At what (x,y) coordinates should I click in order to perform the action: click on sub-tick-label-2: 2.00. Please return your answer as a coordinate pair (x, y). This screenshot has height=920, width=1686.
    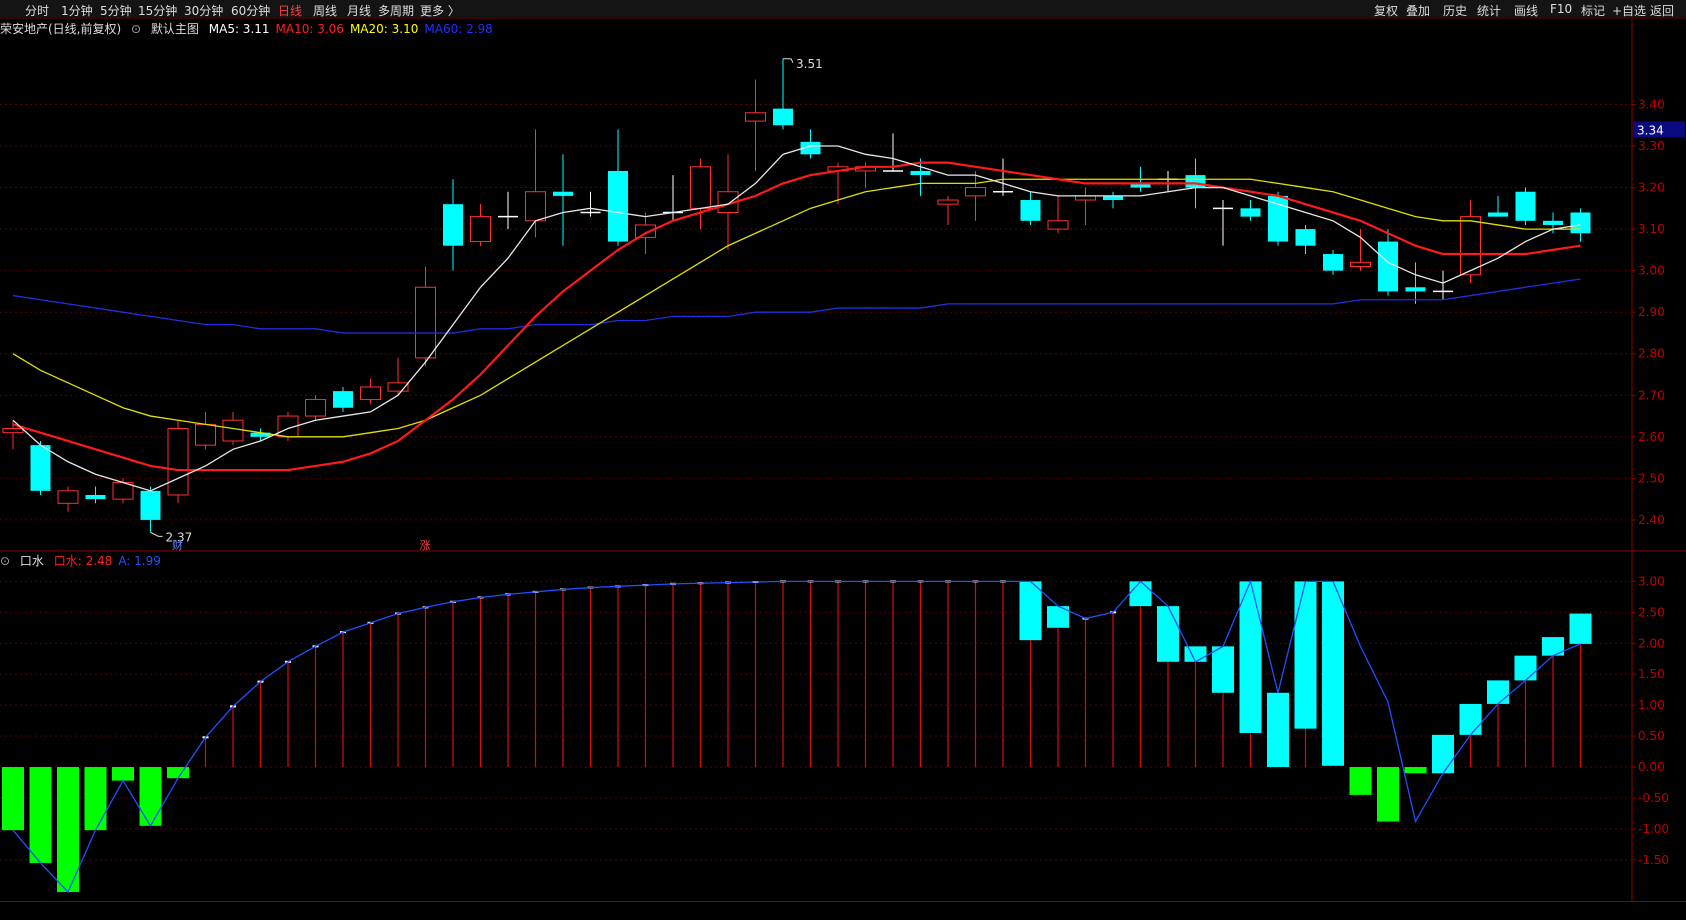
    Looking at the image, I should click on (1651, 643).